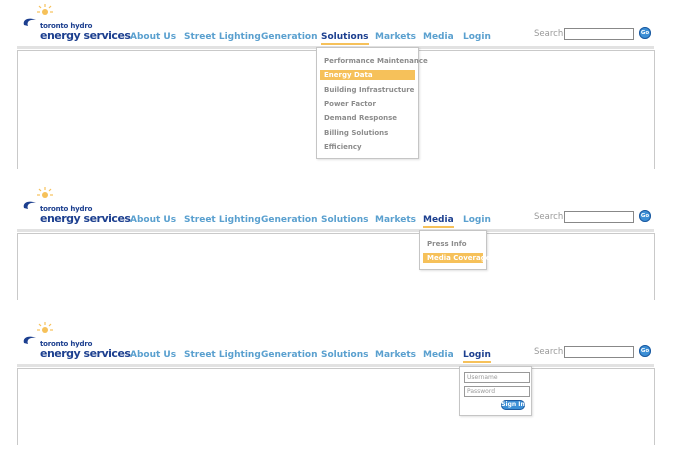 The height and width of the screenshot is (449, 674). Describe the element at coordinates (356, 133) in the screenshot. I see `dropdown-item: Billing Solutions` at that location.